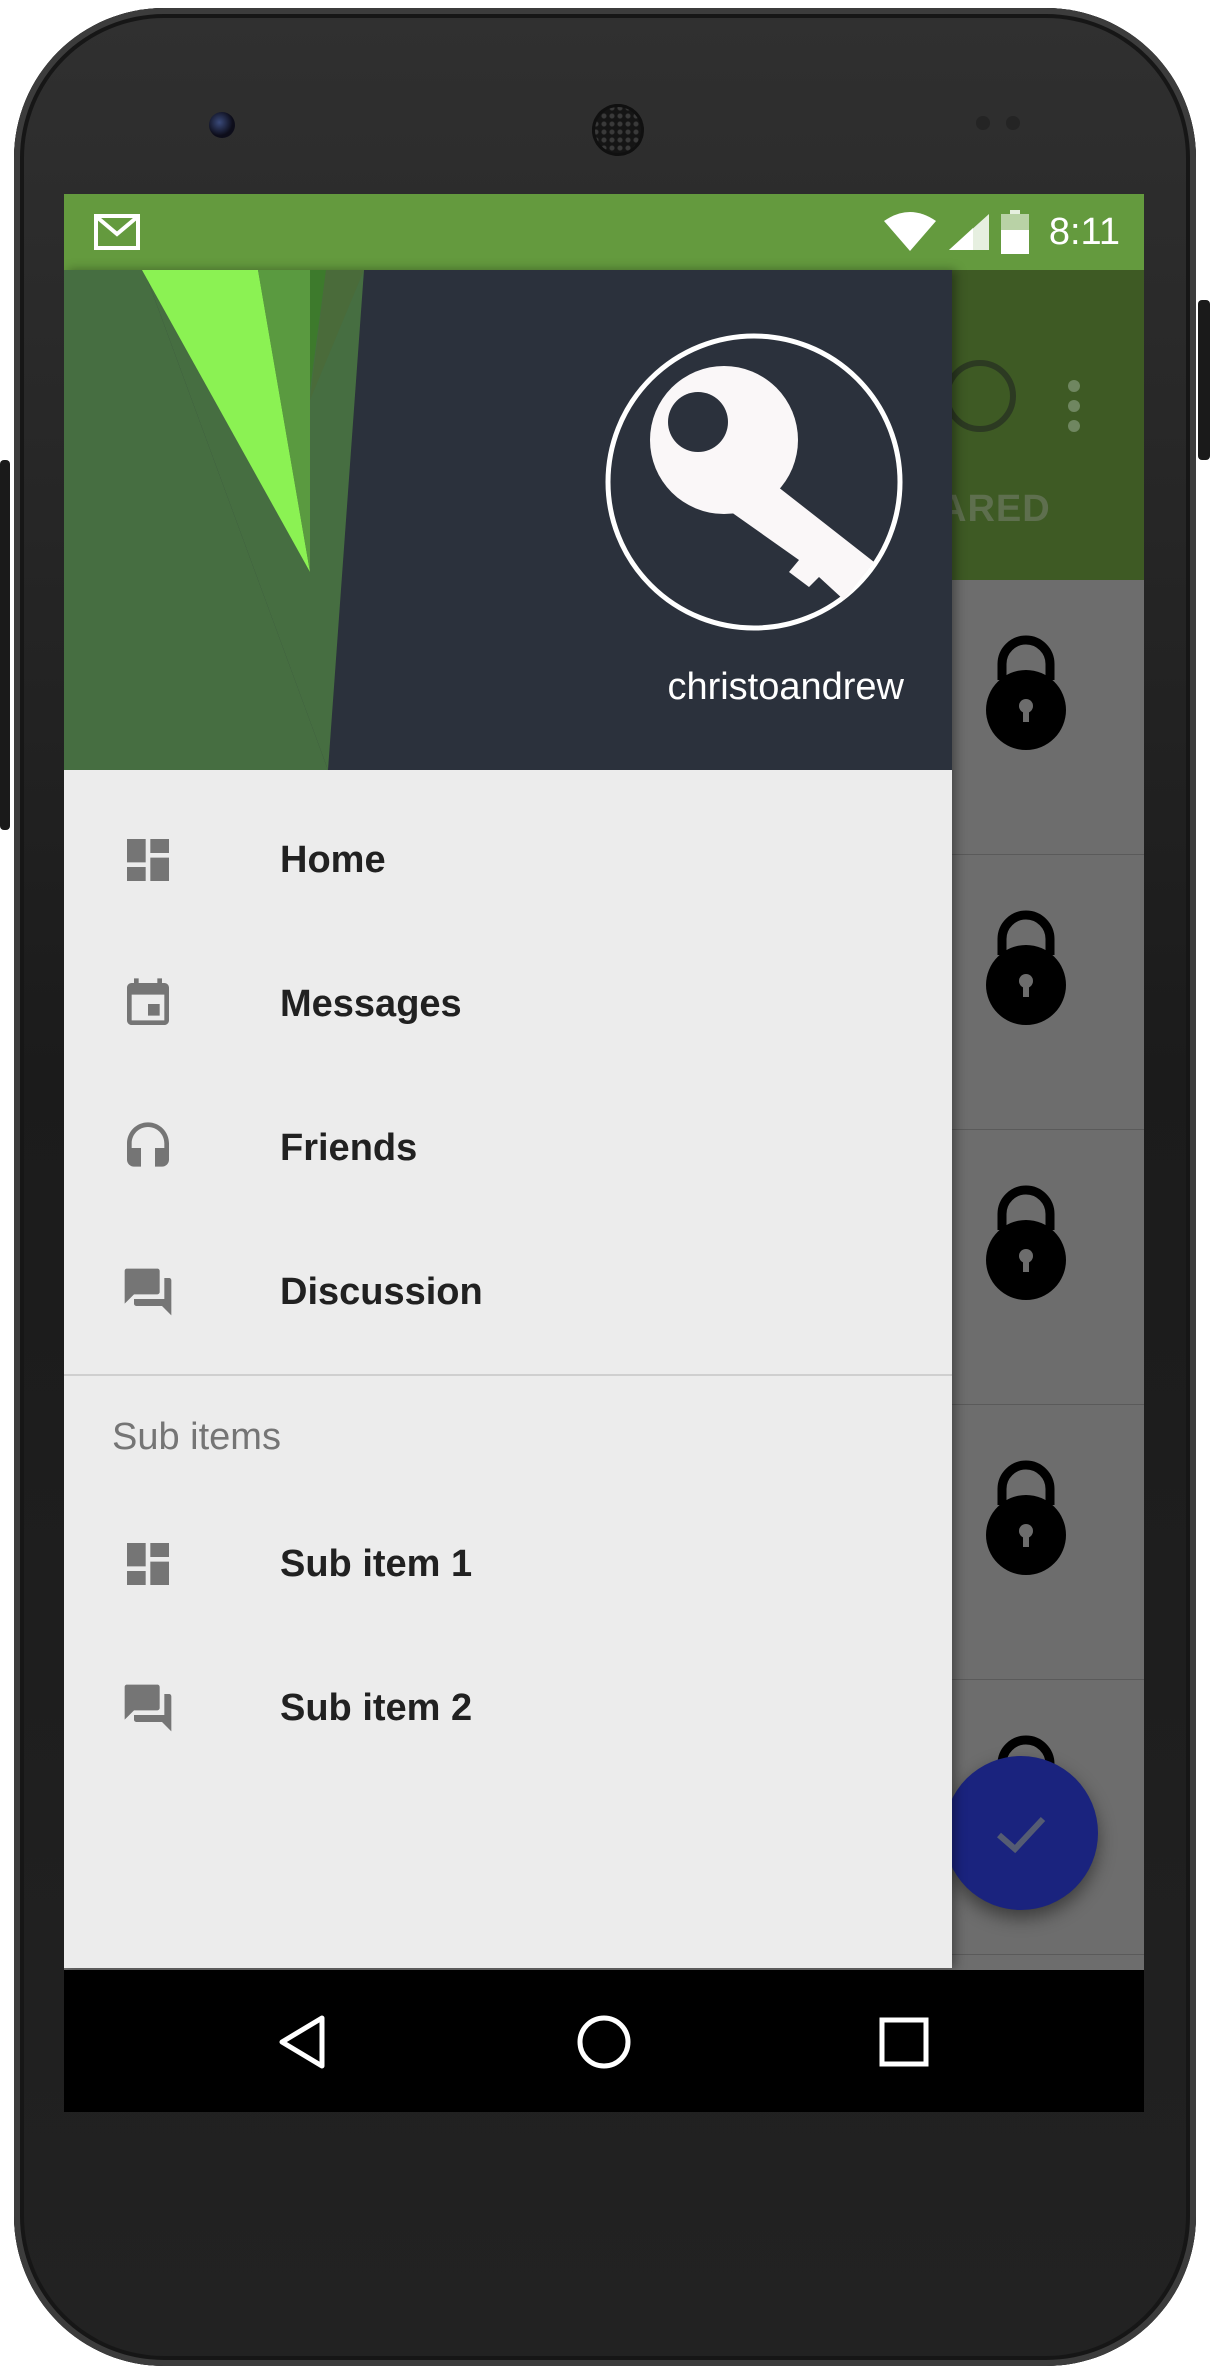  What do you see at coordinates (980, 396) in the screenshot?
I see `toolbar-avatar` at bounding box center [980, 396].